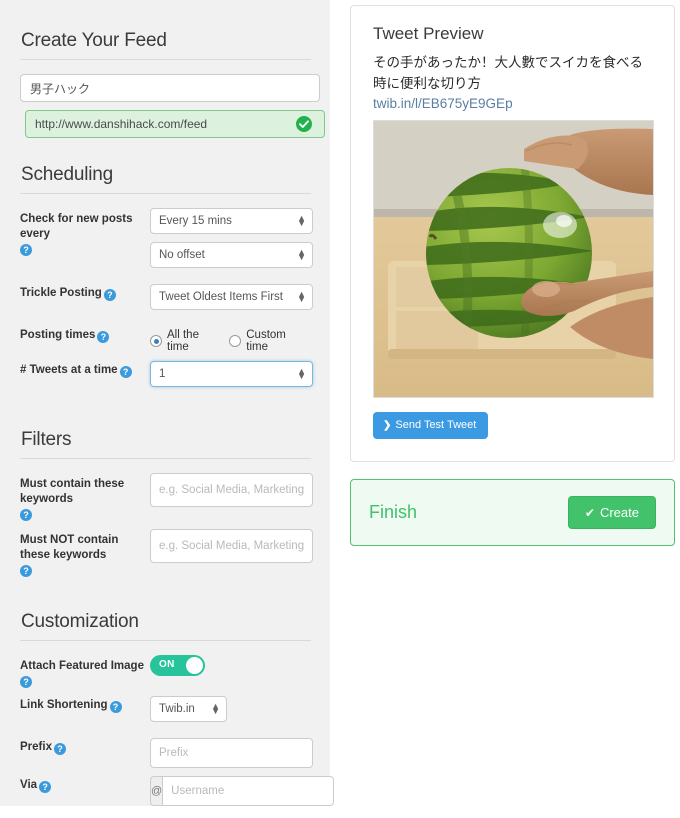 The height and width of the screenshot is (818, 680). I want to click on must-not-contain-label-group: Must NOT contain these keywords ?, so click(85, 553).